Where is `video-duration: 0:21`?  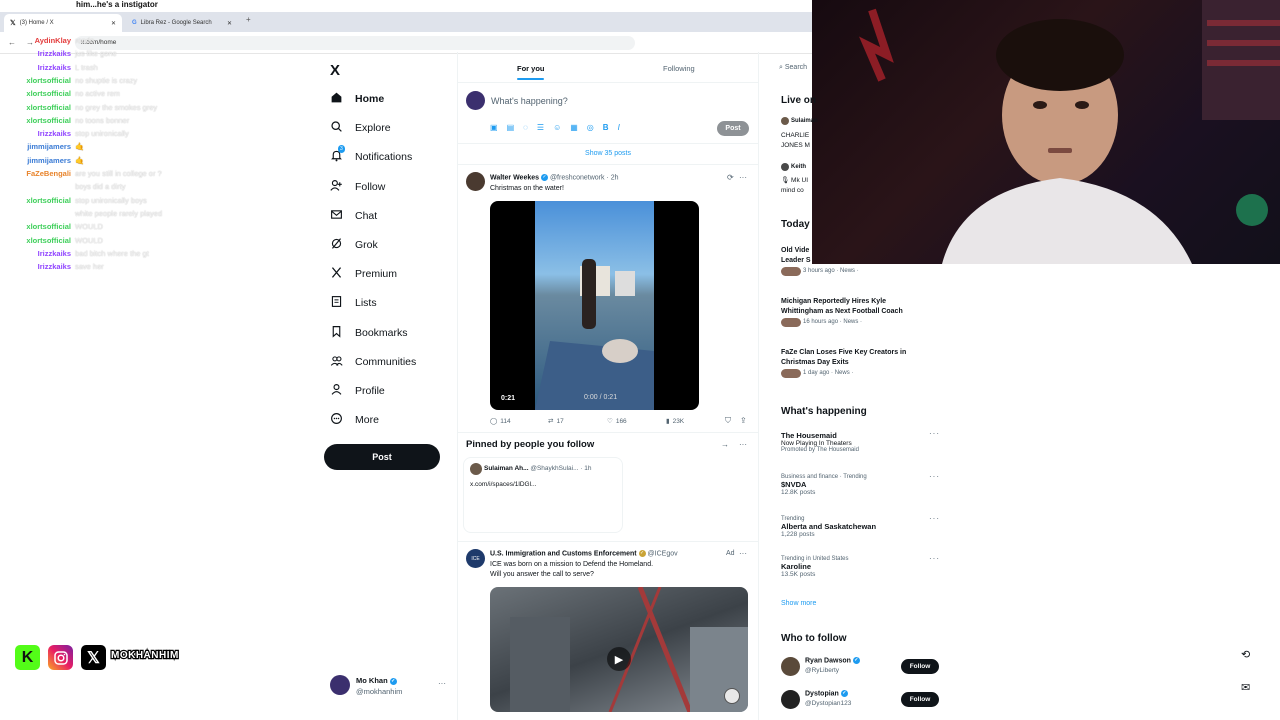
video-duration: 0:21 is located at coordinates (508, 398).